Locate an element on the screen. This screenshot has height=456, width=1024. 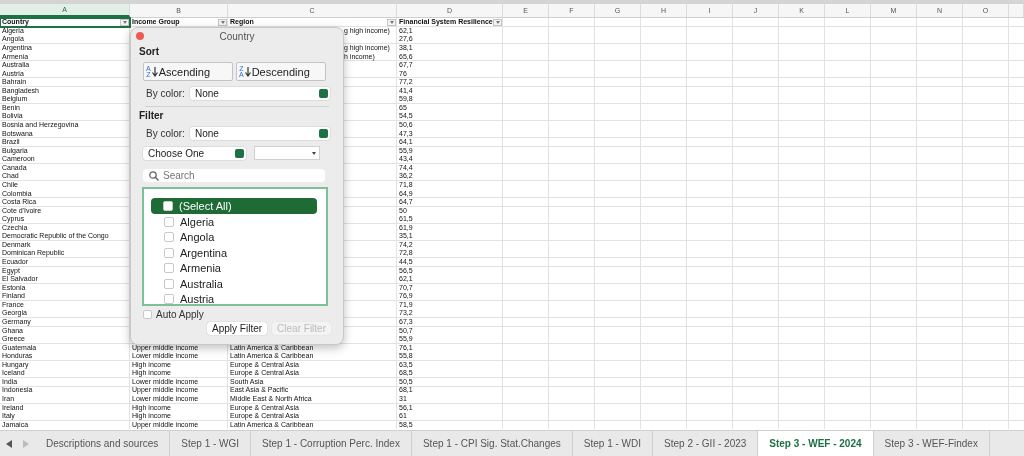
sheet-tab: Step 3 - WEF-Findex is located at coordinates (931, 443).